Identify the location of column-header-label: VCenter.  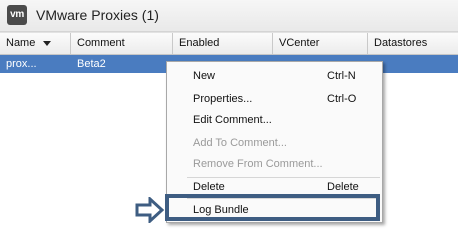
(299, 43).